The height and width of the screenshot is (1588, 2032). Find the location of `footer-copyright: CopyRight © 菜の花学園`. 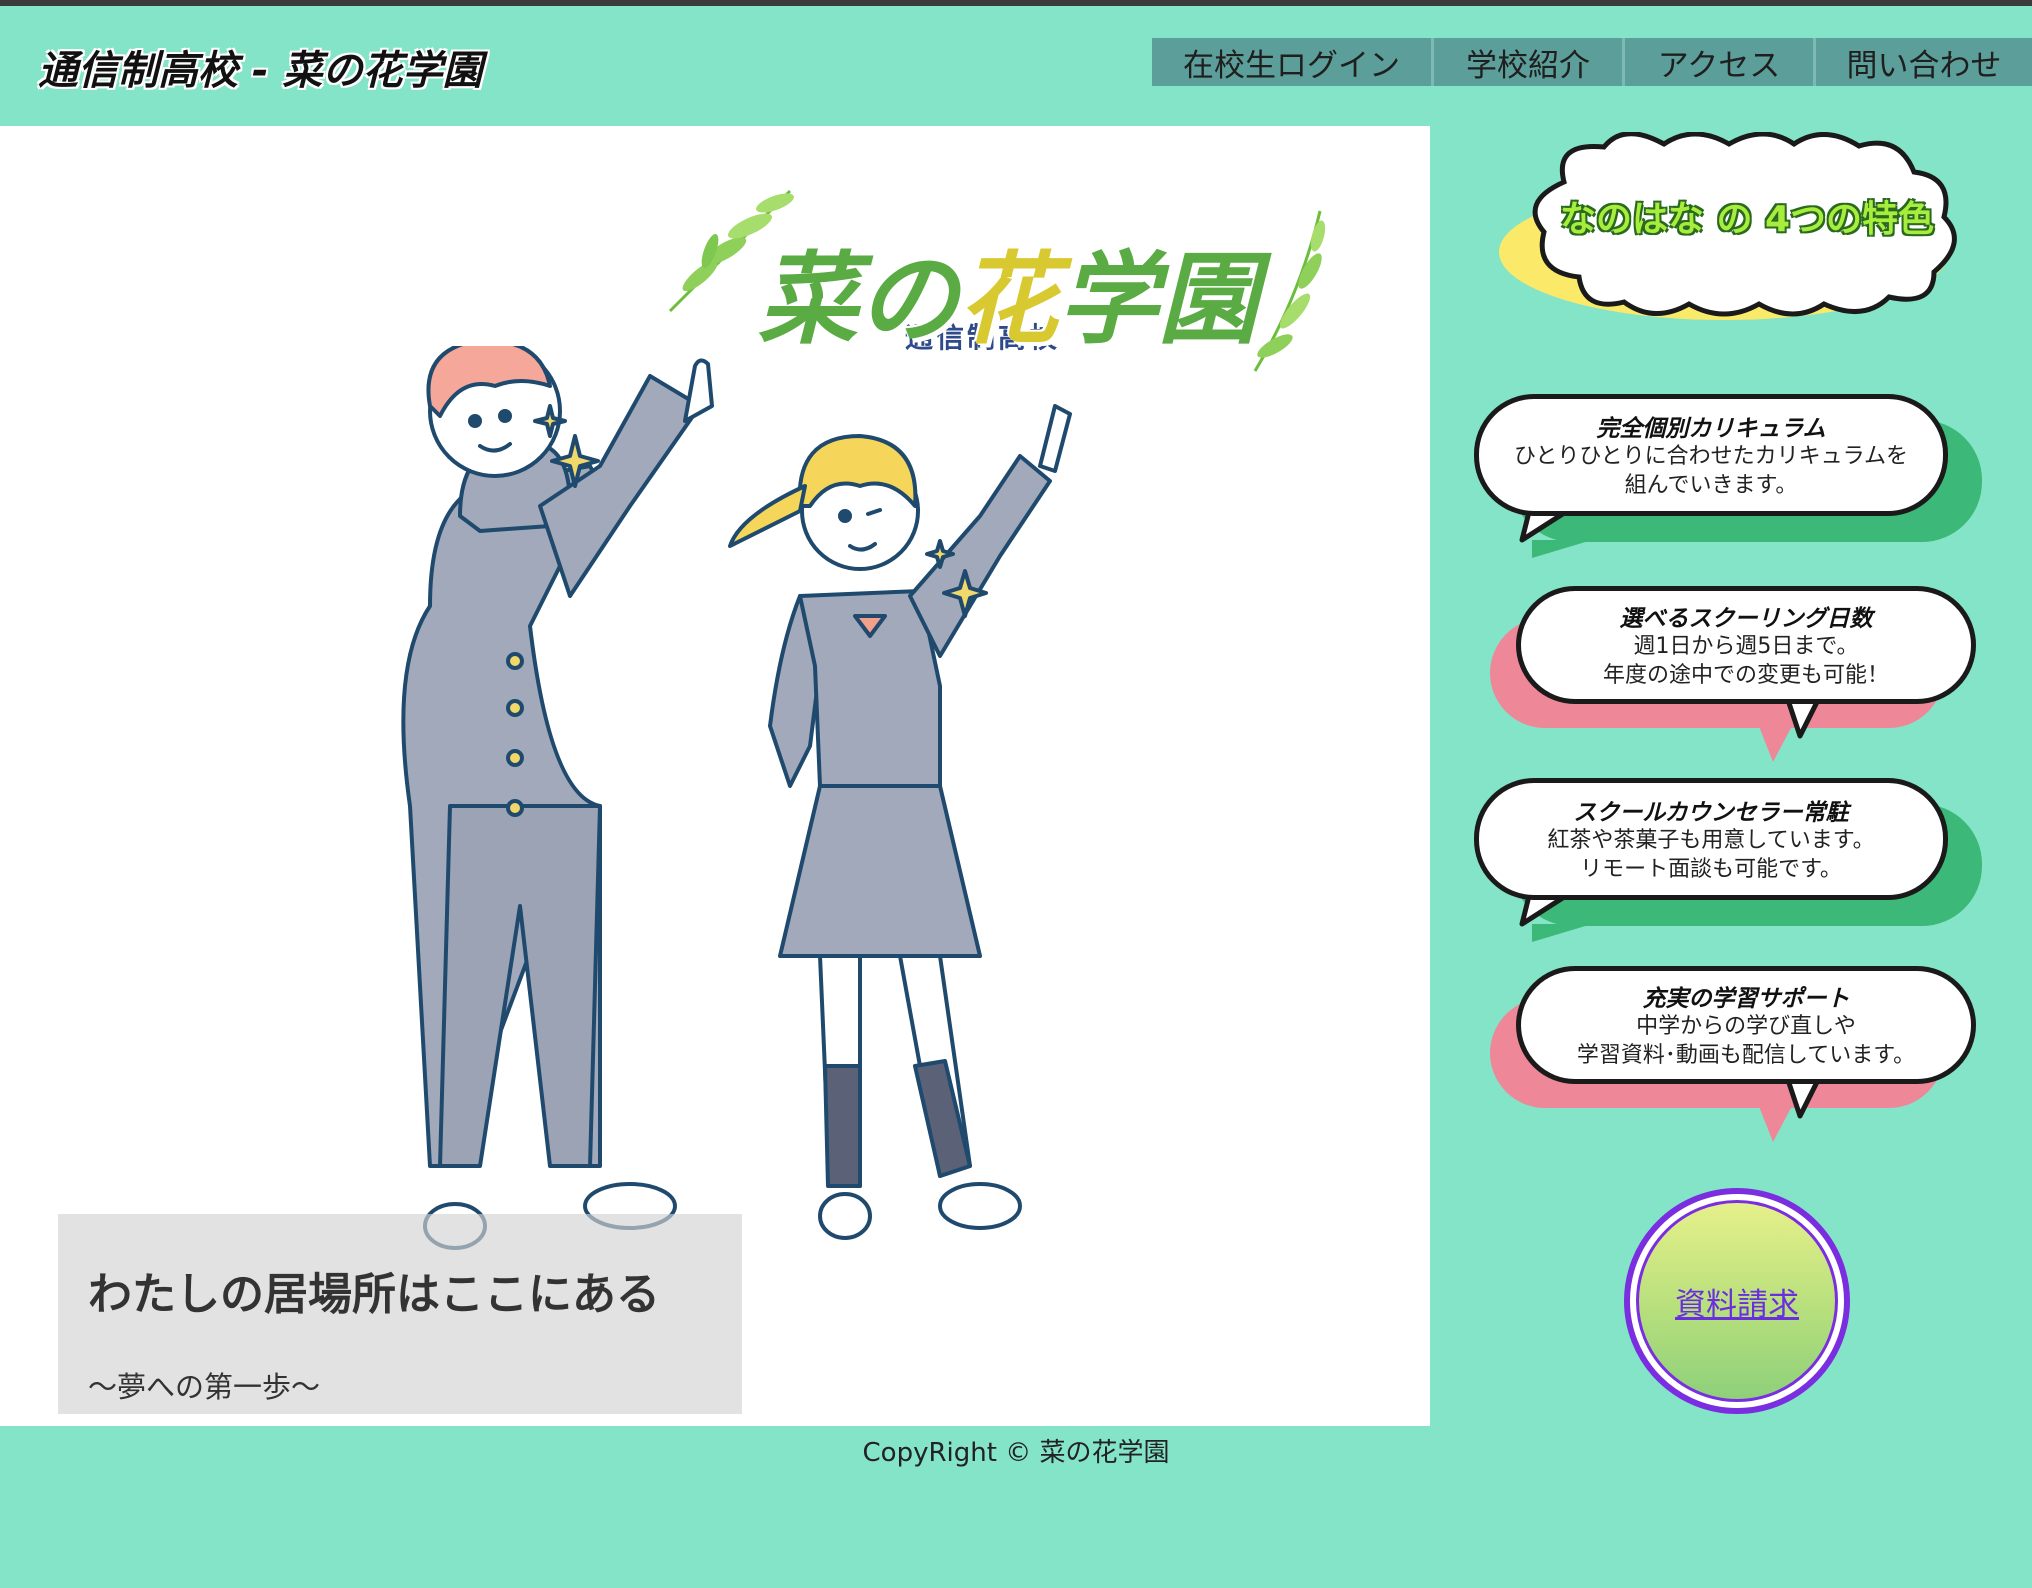

footer-copyright: CopyRight © 菜の花学園 is located at coordinates (1016, 1453).